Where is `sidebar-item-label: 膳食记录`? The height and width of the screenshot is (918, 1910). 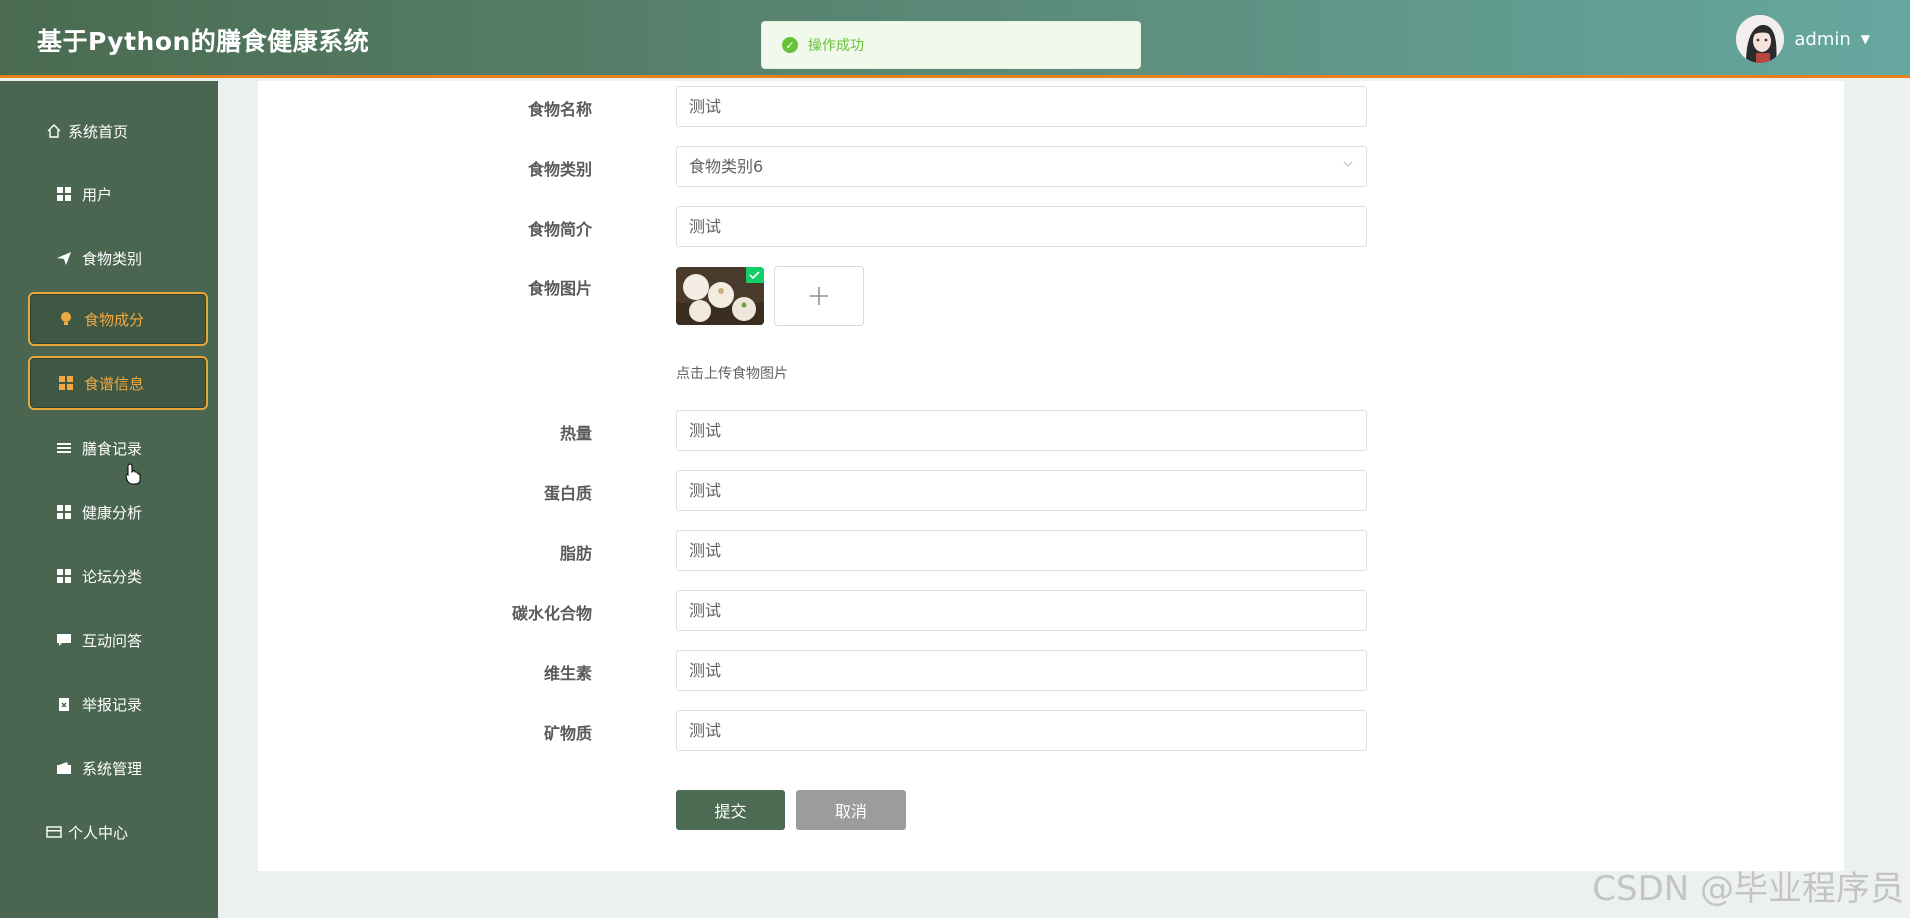
sidebar-item-label: 膳食记录 is located at coordinates (112, 448).